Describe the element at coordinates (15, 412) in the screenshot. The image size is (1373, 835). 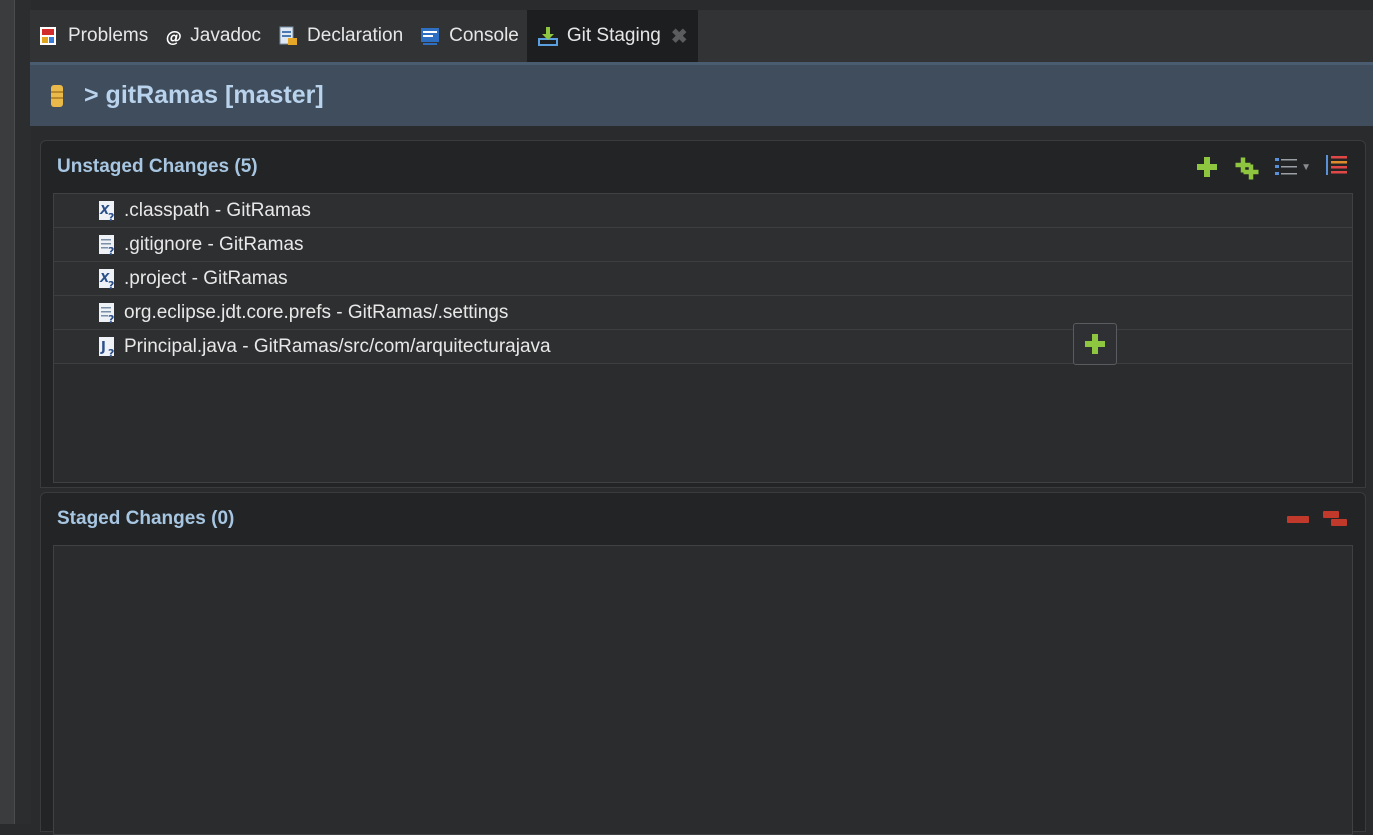
I see `left-window-edge` at that location.